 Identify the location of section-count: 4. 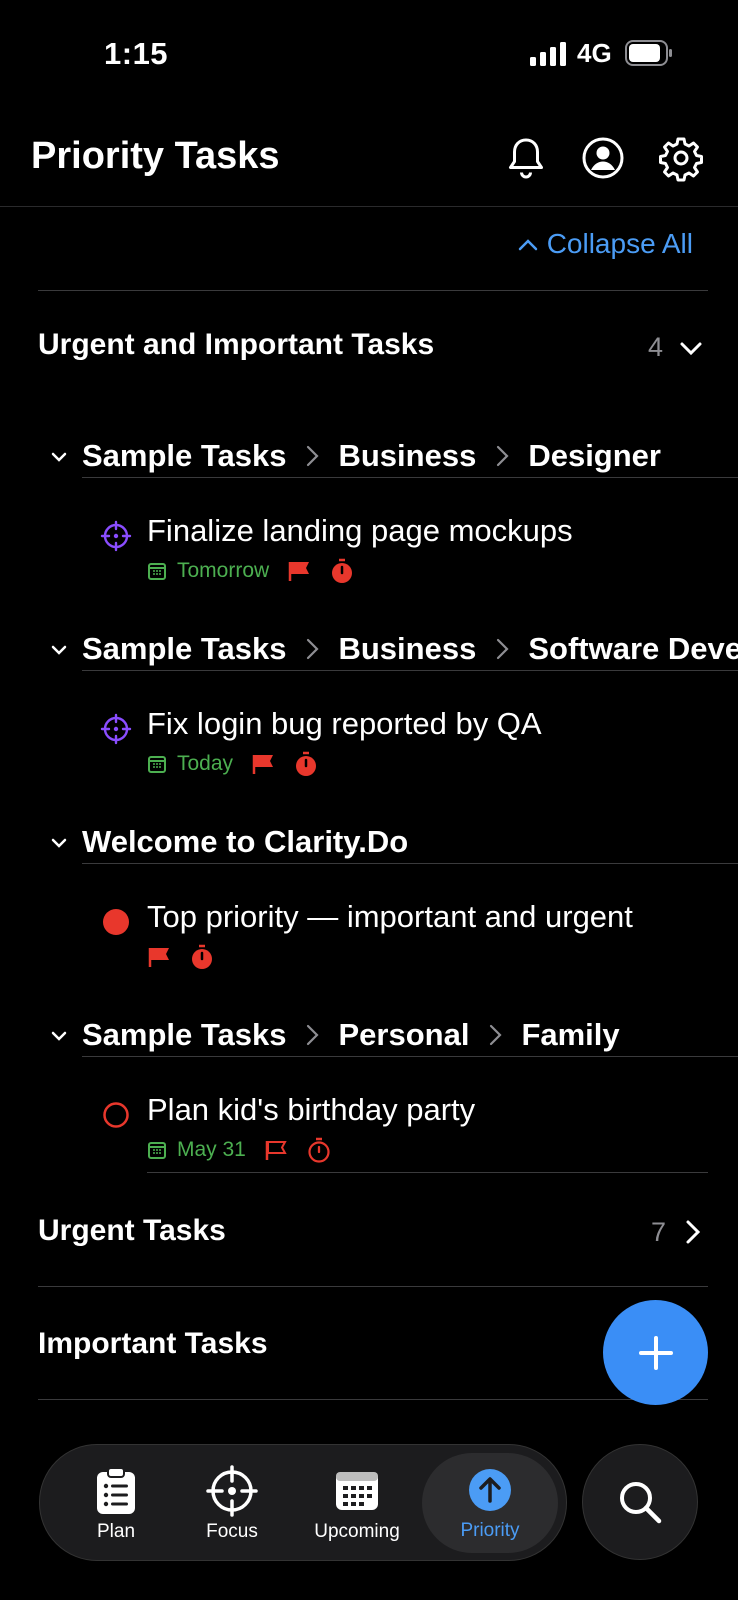
(656, 347).